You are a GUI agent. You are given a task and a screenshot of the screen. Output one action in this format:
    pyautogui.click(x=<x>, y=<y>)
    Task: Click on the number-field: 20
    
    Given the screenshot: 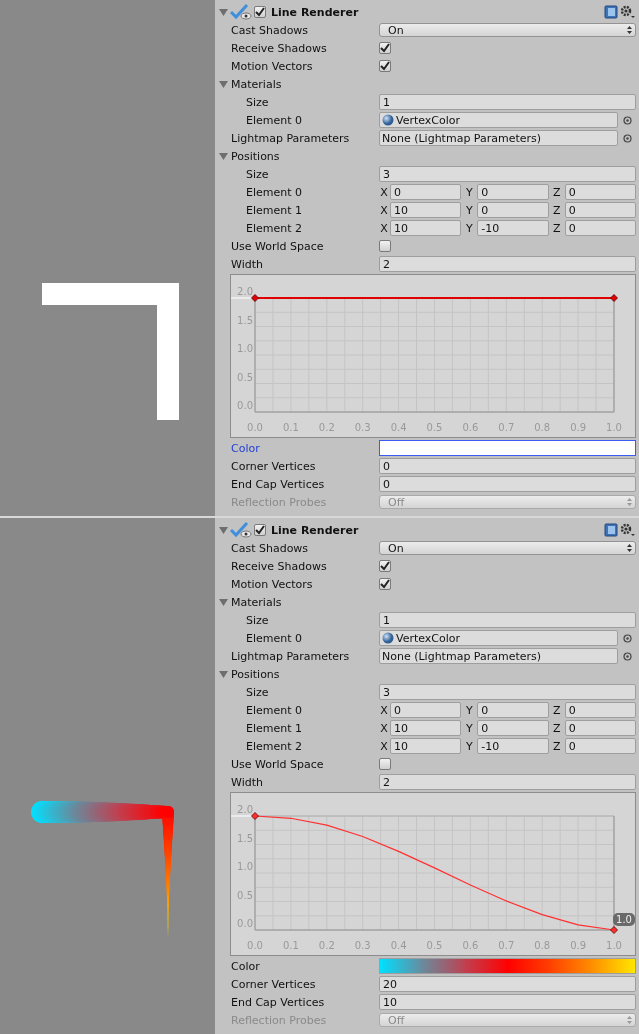 What is the action you would take?
    pyautogui.click(x=507, y=984)
    